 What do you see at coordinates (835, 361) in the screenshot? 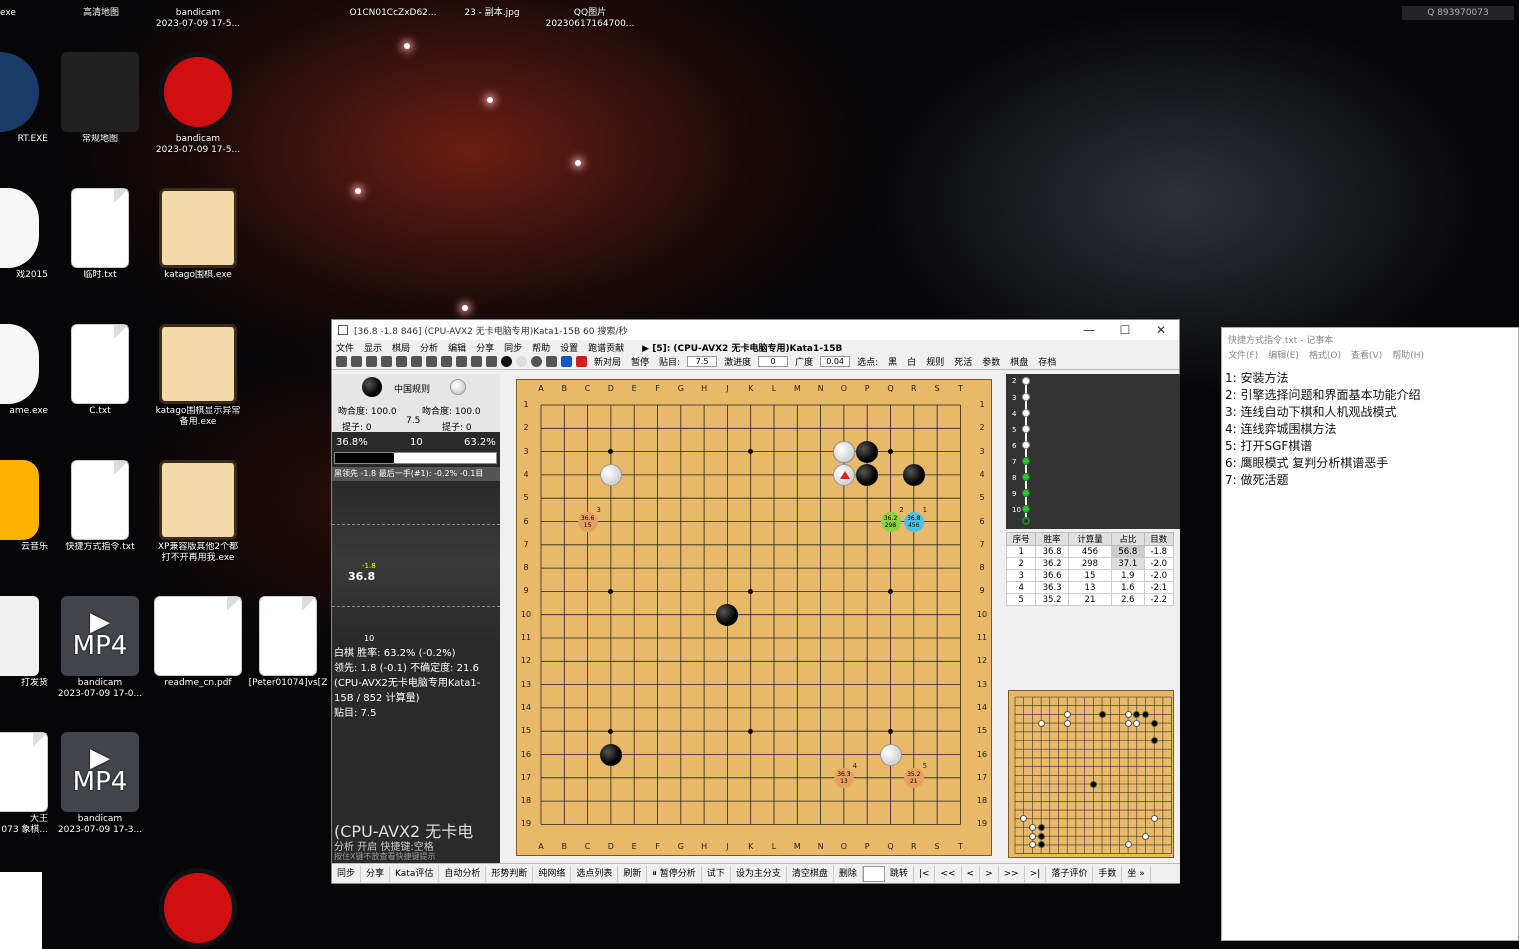
I see `width-input: 0.04` at bounding box center [835, 361].